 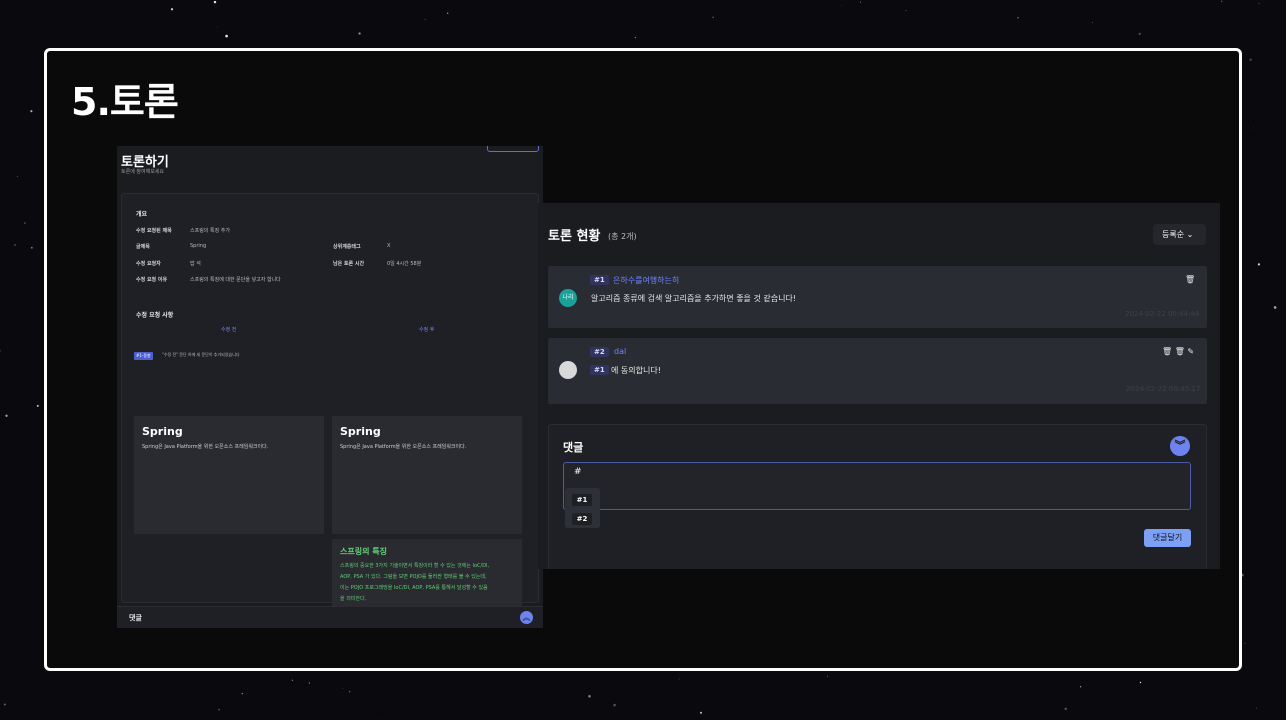 What do you see at coordinates (582, 519) in the screenshot?
I see `suggestion-item: #2` at bounding box center [582, 519].